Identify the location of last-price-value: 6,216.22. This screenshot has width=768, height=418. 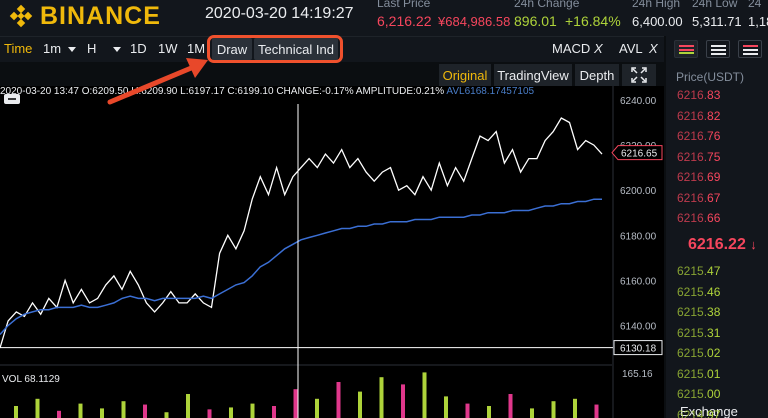
(404, 21).